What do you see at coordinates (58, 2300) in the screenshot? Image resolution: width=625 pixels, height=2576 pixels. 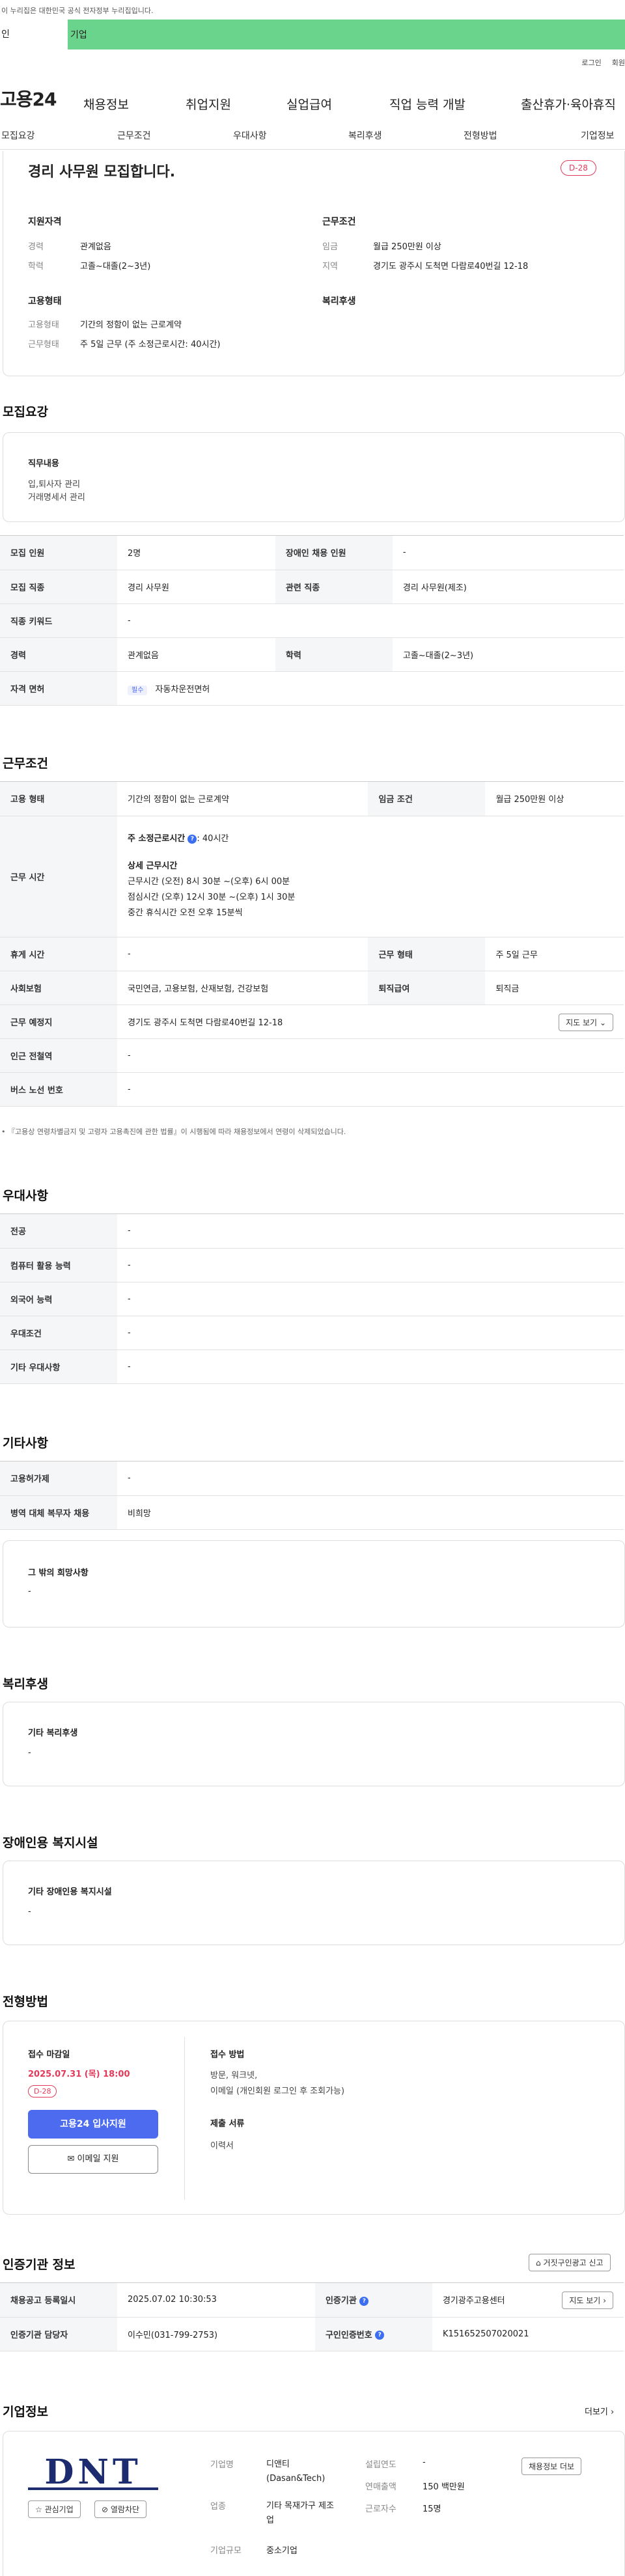 I see `row-label: 채용공고 등록일시` at bounding box center [58, 2300].